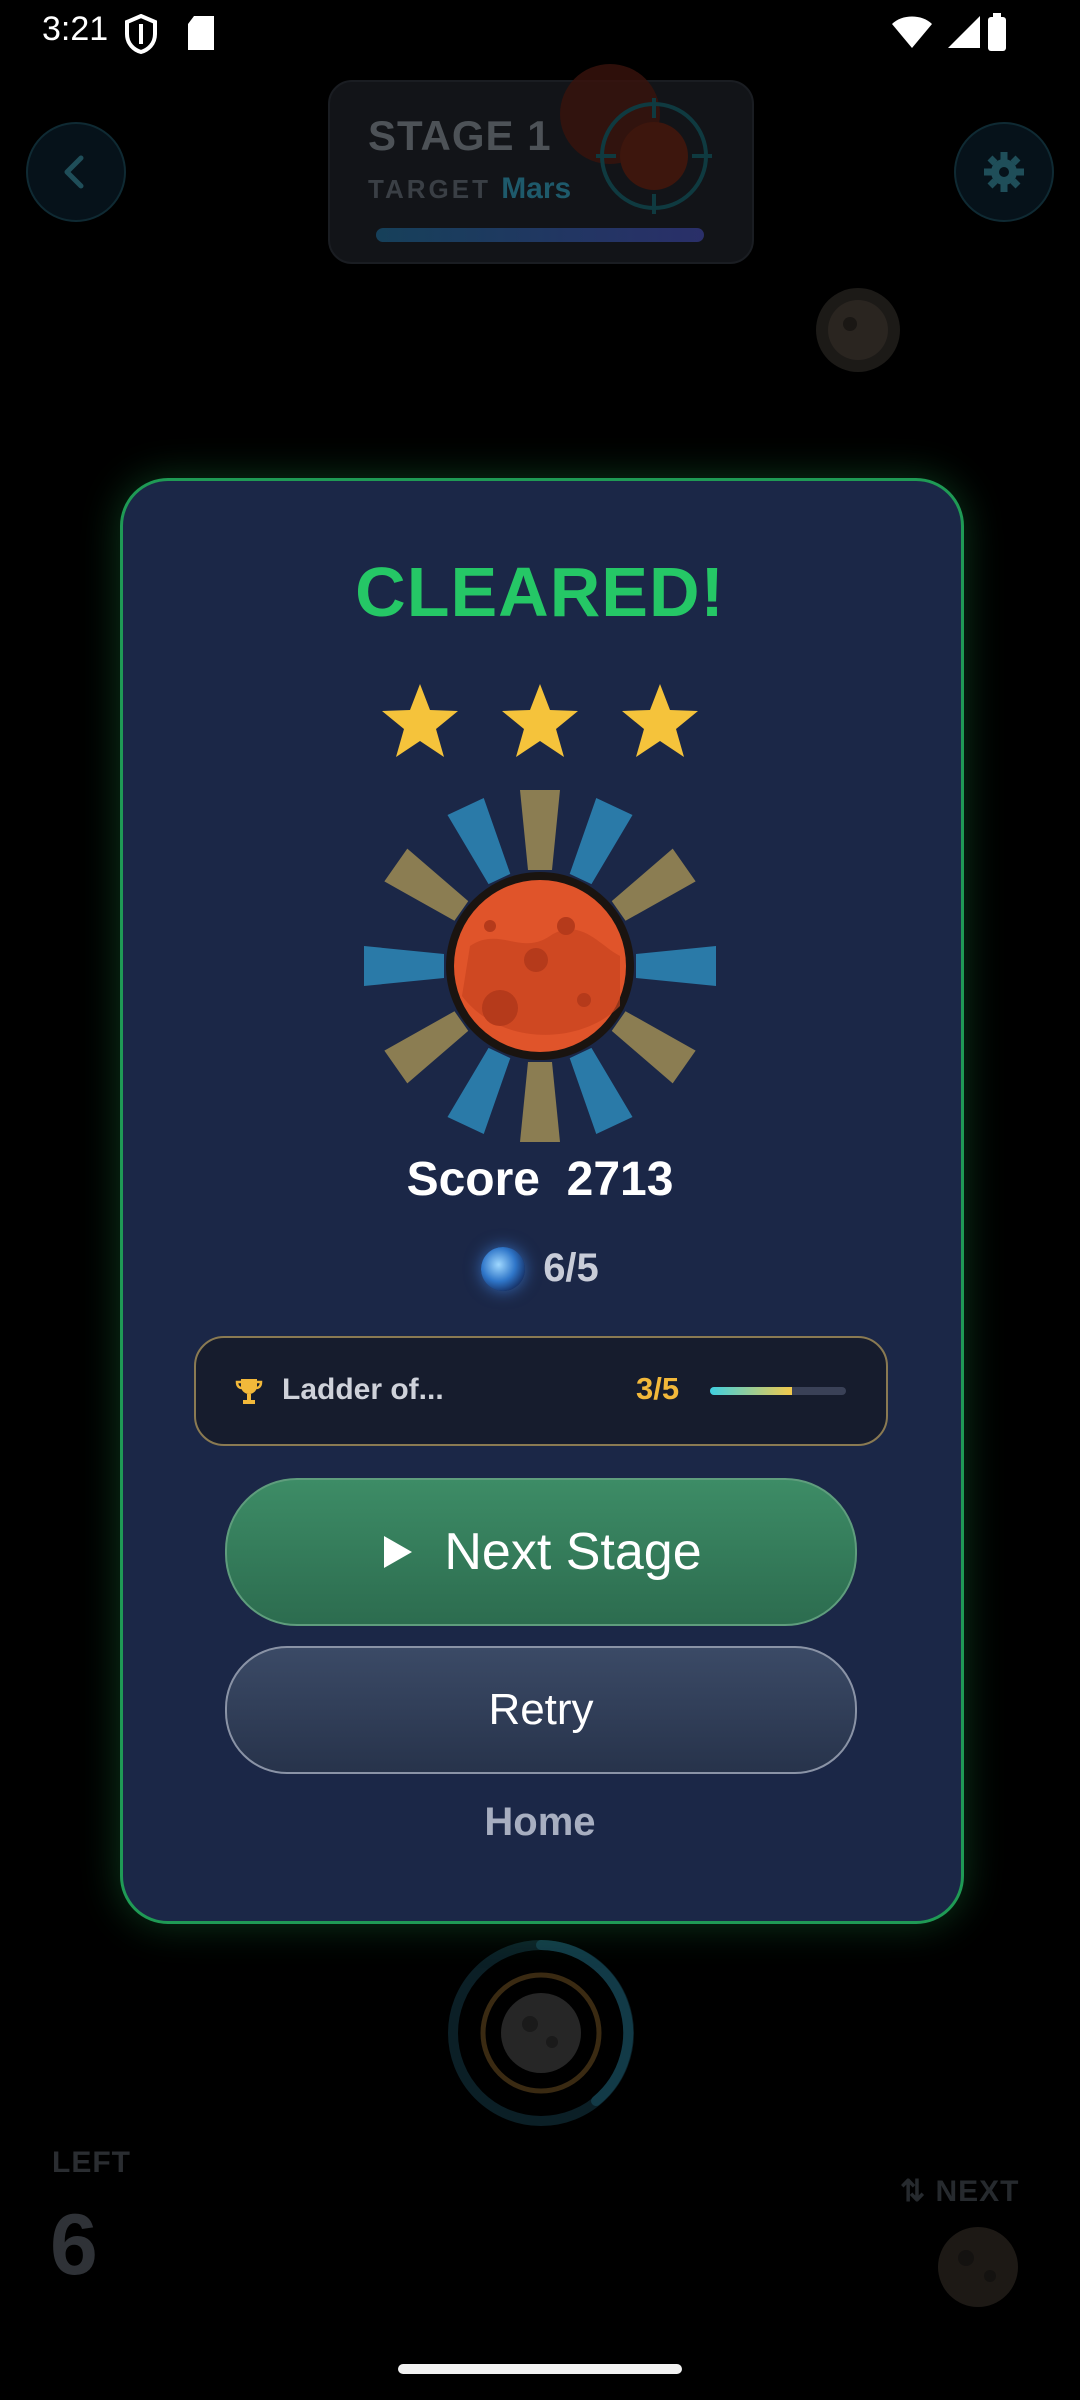  What do you see at coordinates (541, 2033) in the screenshot?
I see `launcher-icon` at bounding box center [541, 2033].